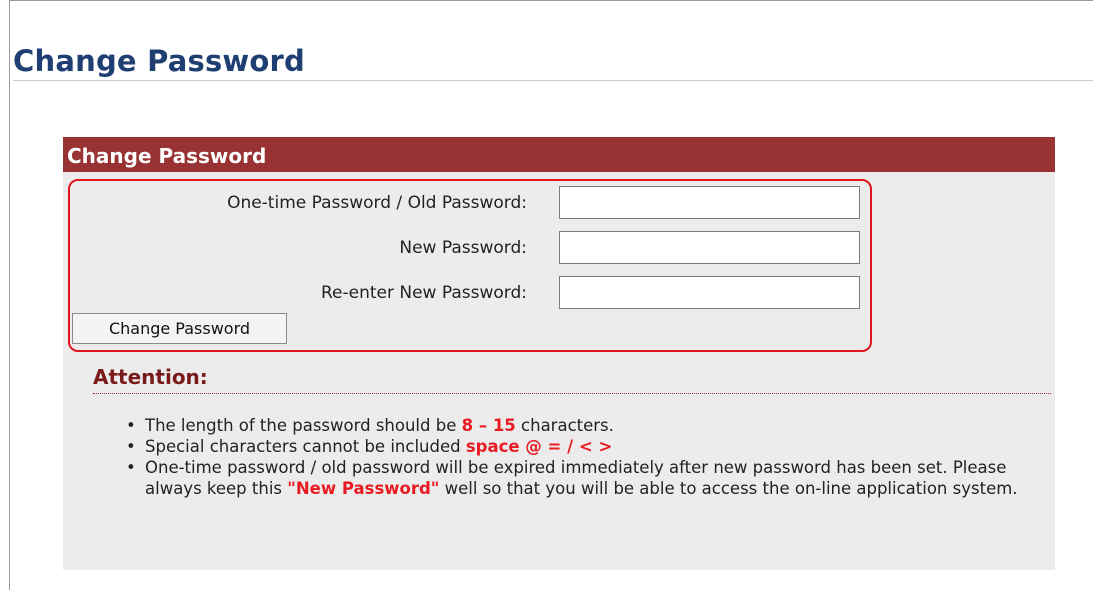  What do you see at coordinates (179, 328) in the screenshot?
I see `change-password-button: Change Password` at bounding box center [179, 328].